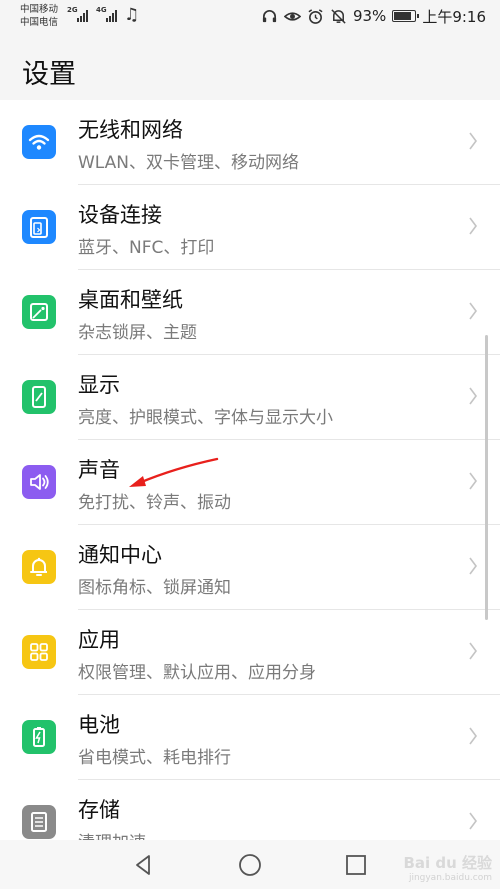 The image size is (500, 889). I want to click on wallpaper-icon, so click(39, 312).